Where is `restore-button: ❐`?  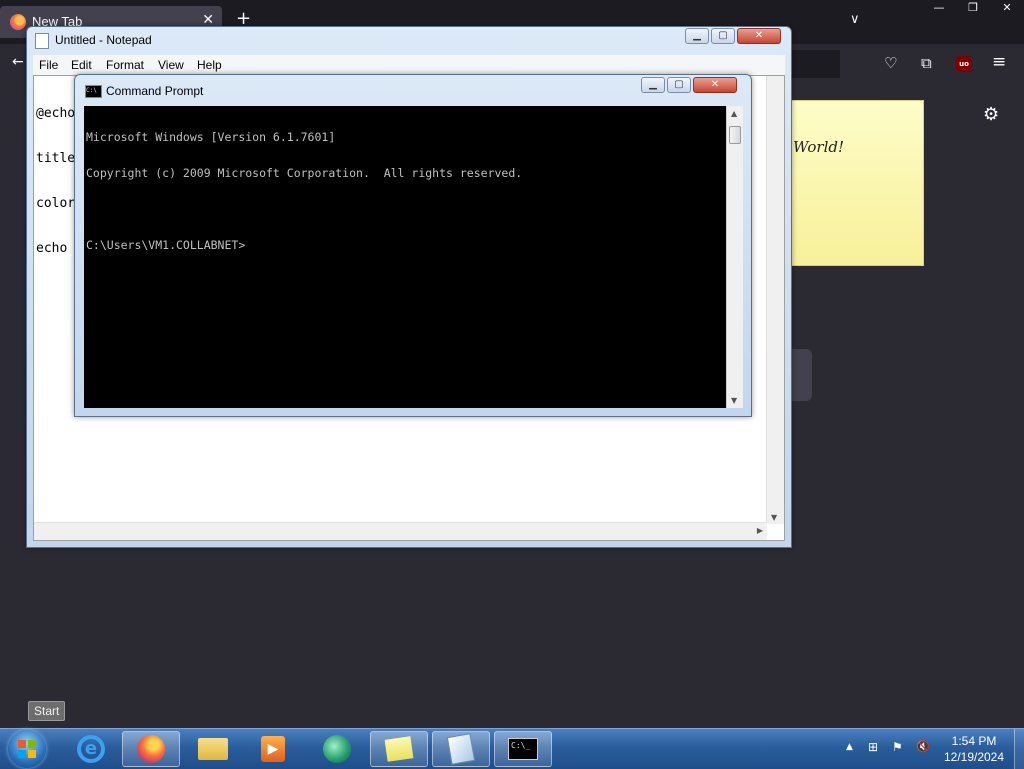
restore-button: ❐ is located at coordinates (973, 9).